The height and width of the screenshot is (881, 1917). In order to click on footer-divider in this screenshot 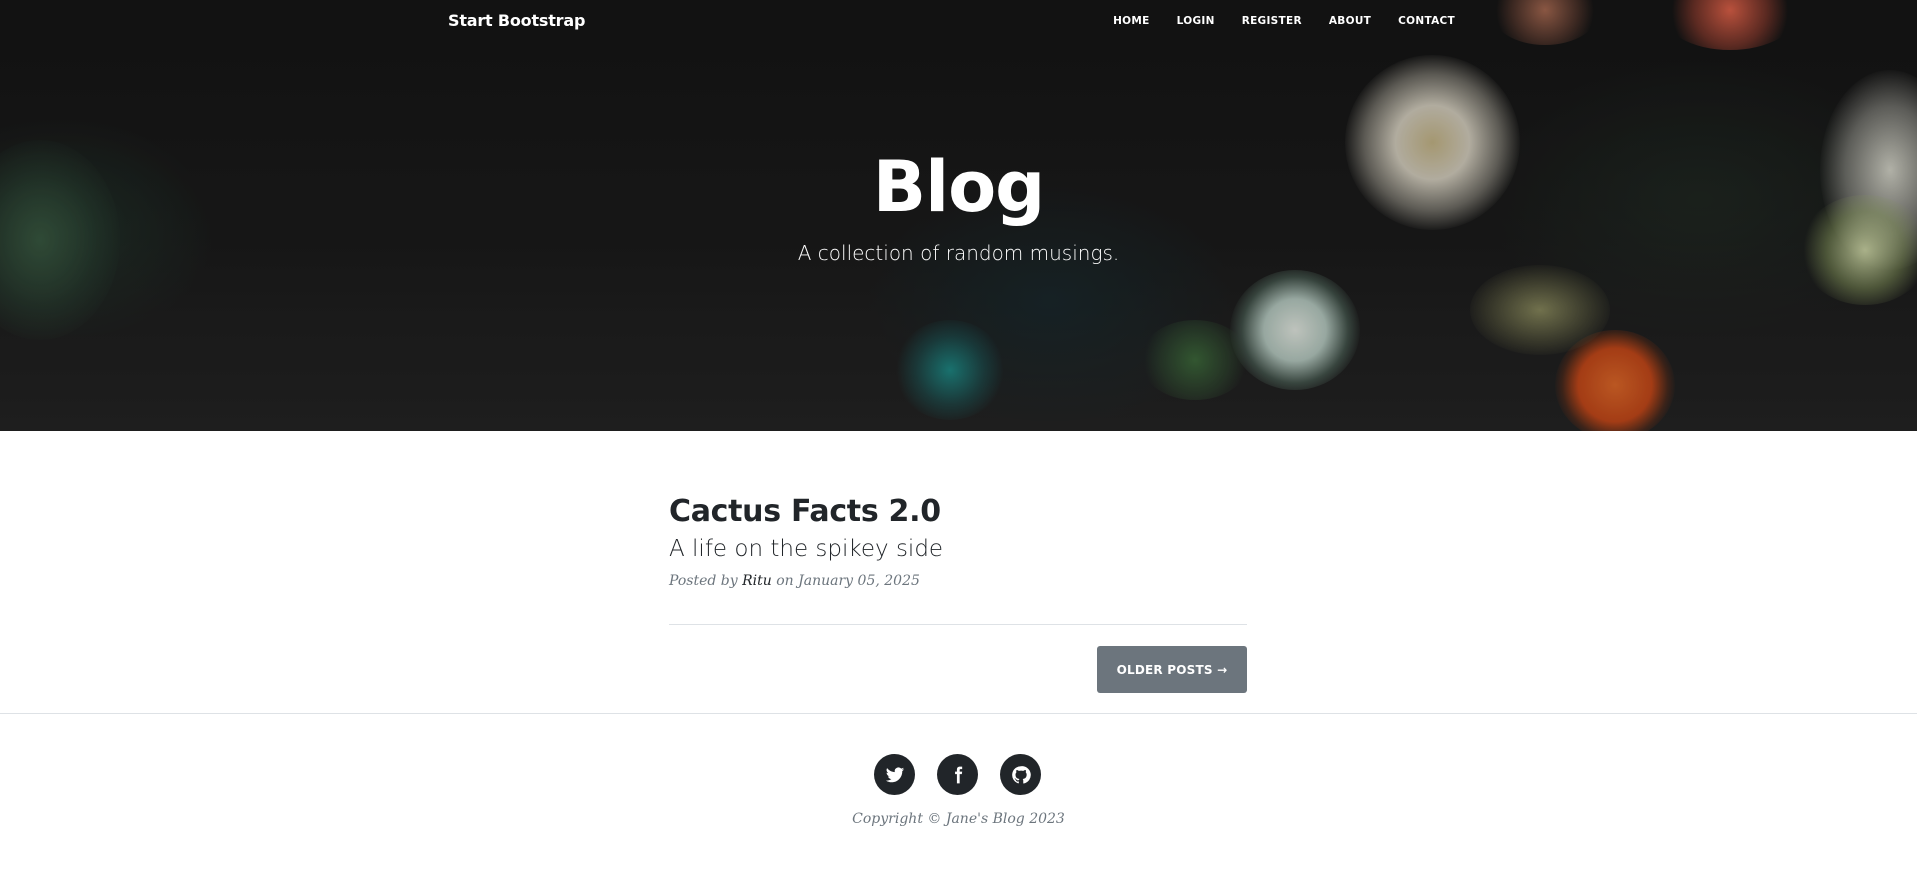, I will do `click(958, 713)`.